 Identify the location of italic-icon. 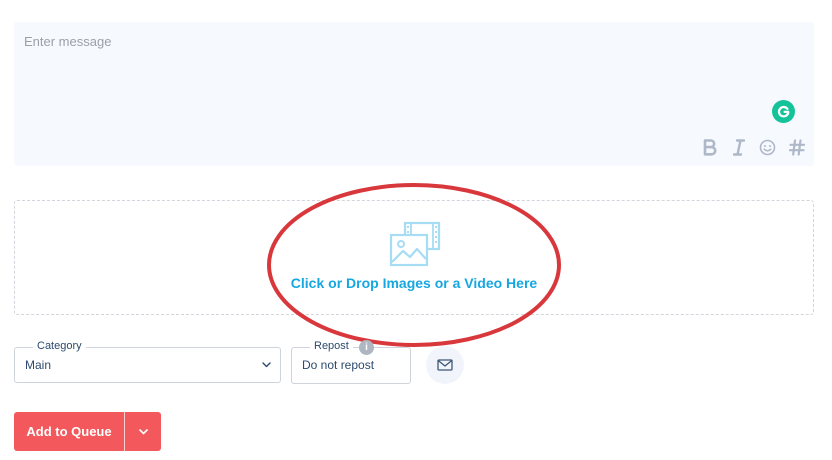
(738, 147).